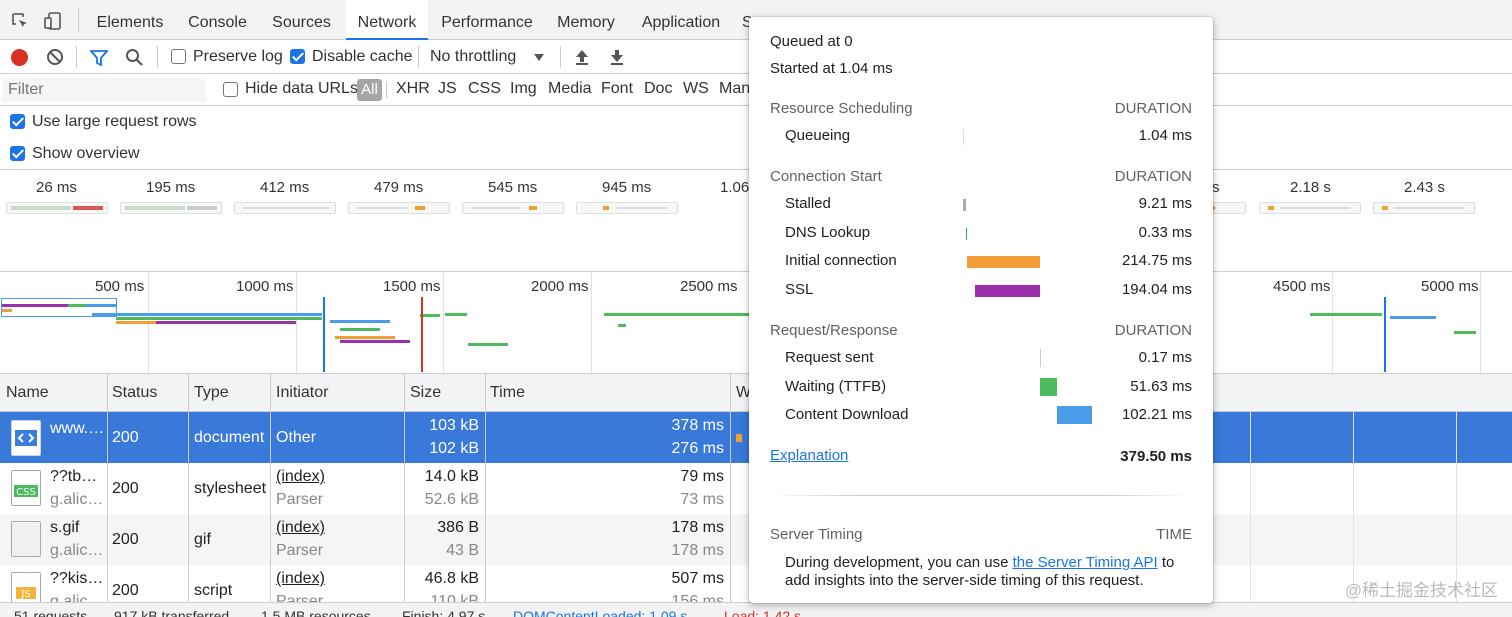 The height and width of the screenshot is (617, 1512). What do you see at coordinates (104, 90) in the screenshot?
I see `filter-input` at bounding box center [104, 90].